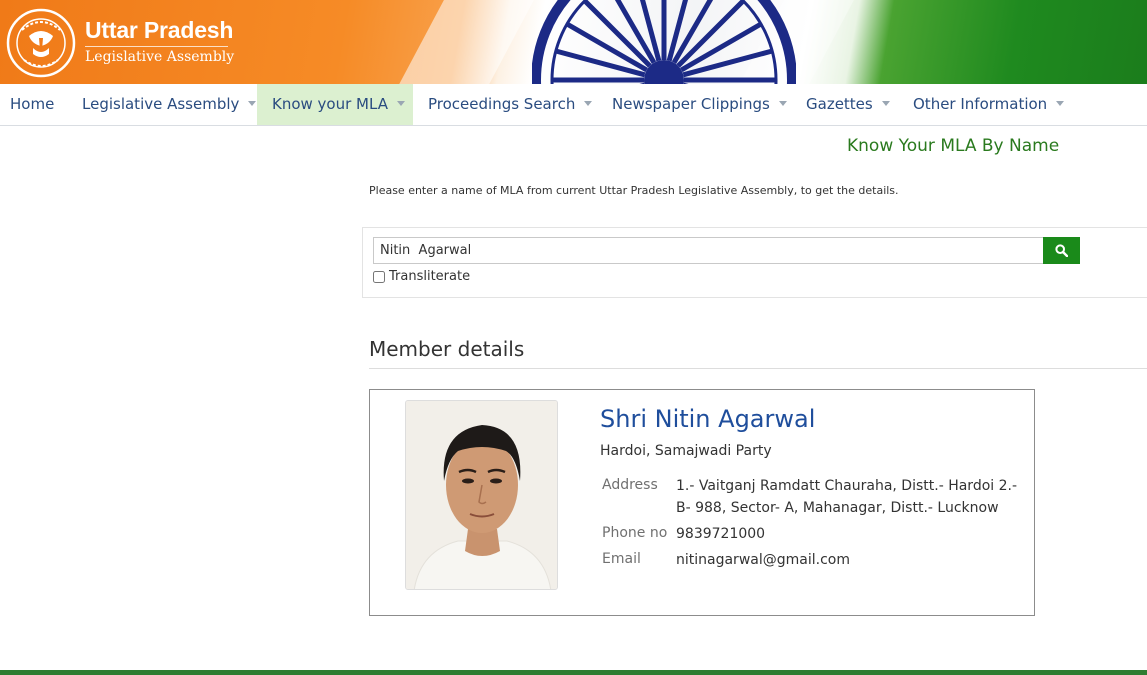 The height and width of the screenshot is (675, 1147). What do you see at coordinates (160, 57) in the screenshot?
I see `brand-subtitle: Legislative Assembly` at bounding box center [160, 57].